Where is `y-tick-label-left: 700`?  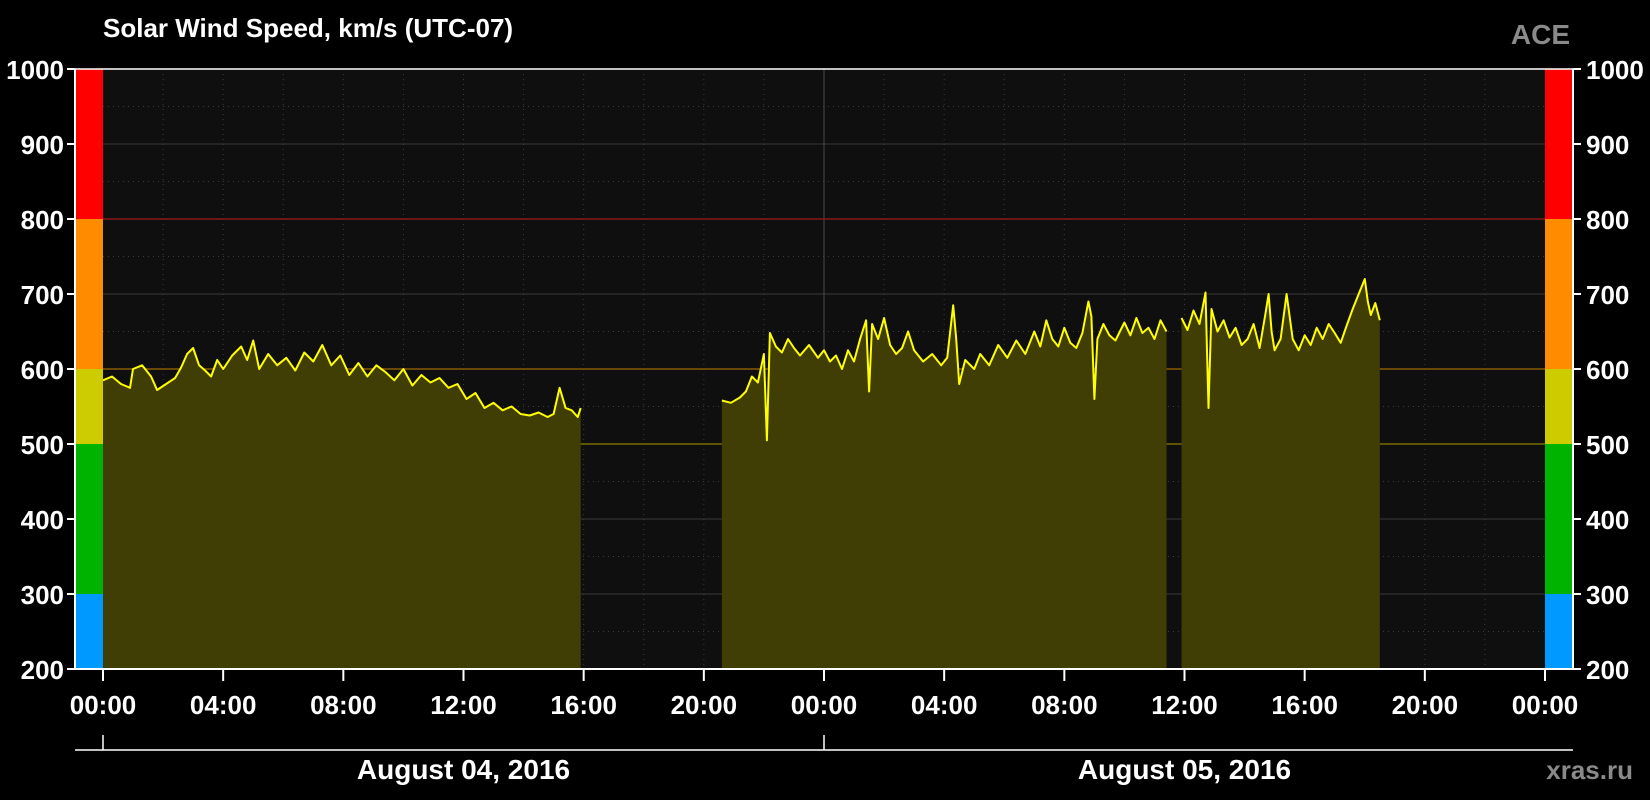
y-tick-label-left: 700 is located at coordinates (42, 295).